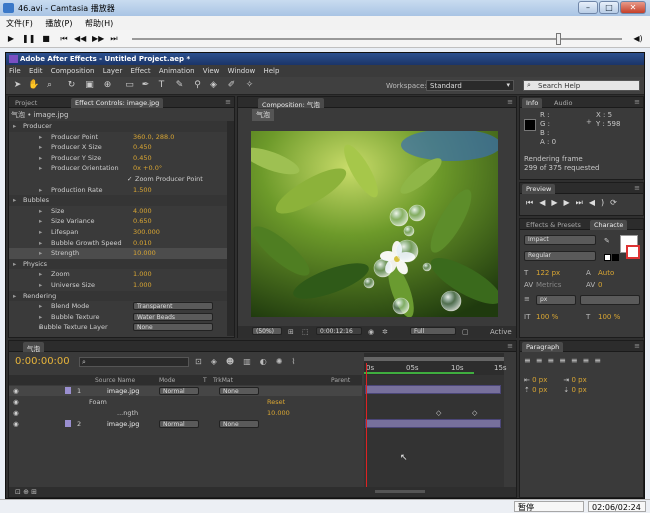 This screenshot has width=650, height=513. Describe the element at coordinates (615, 257) in the screenshot. I see `black-swatch` at that location.